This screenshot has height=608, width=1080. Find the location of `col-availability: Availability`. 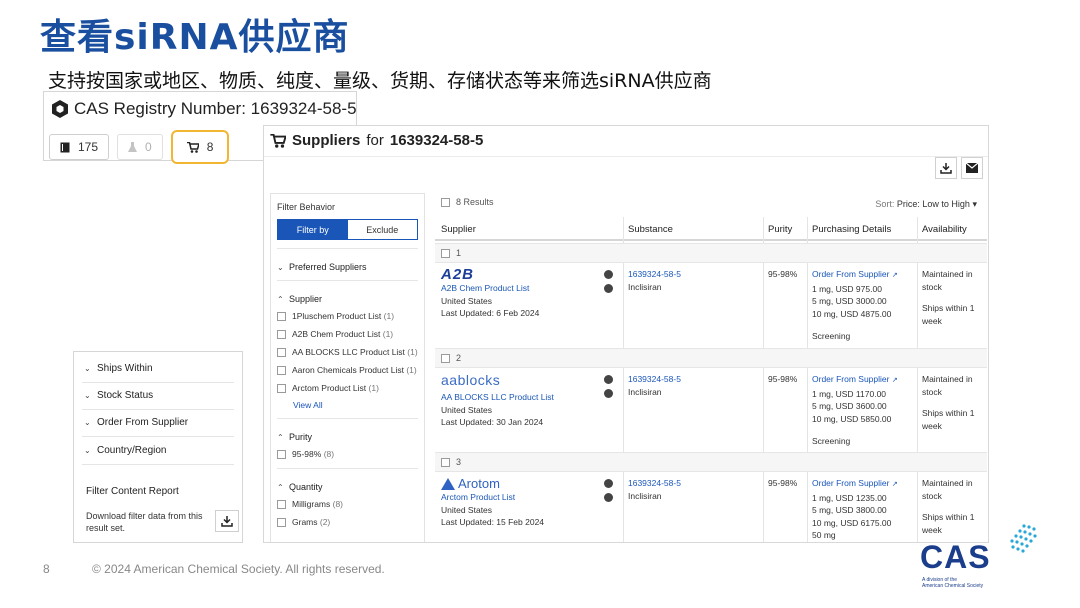

col-availability: Availability is located at coordinates (944, 229).